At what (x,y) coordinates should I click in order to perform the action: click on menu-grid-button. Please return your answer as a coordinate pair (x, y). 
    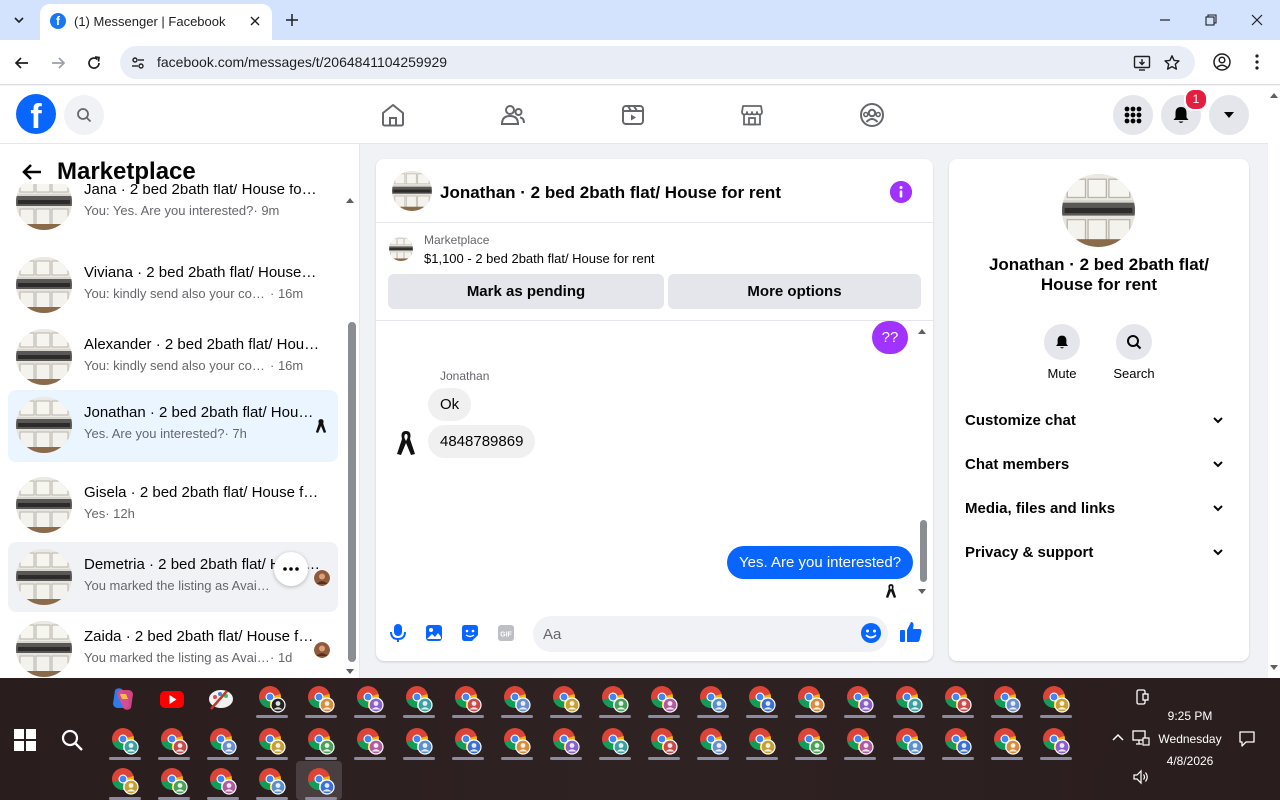
    Looking at the image, I should click on (1133, 115).